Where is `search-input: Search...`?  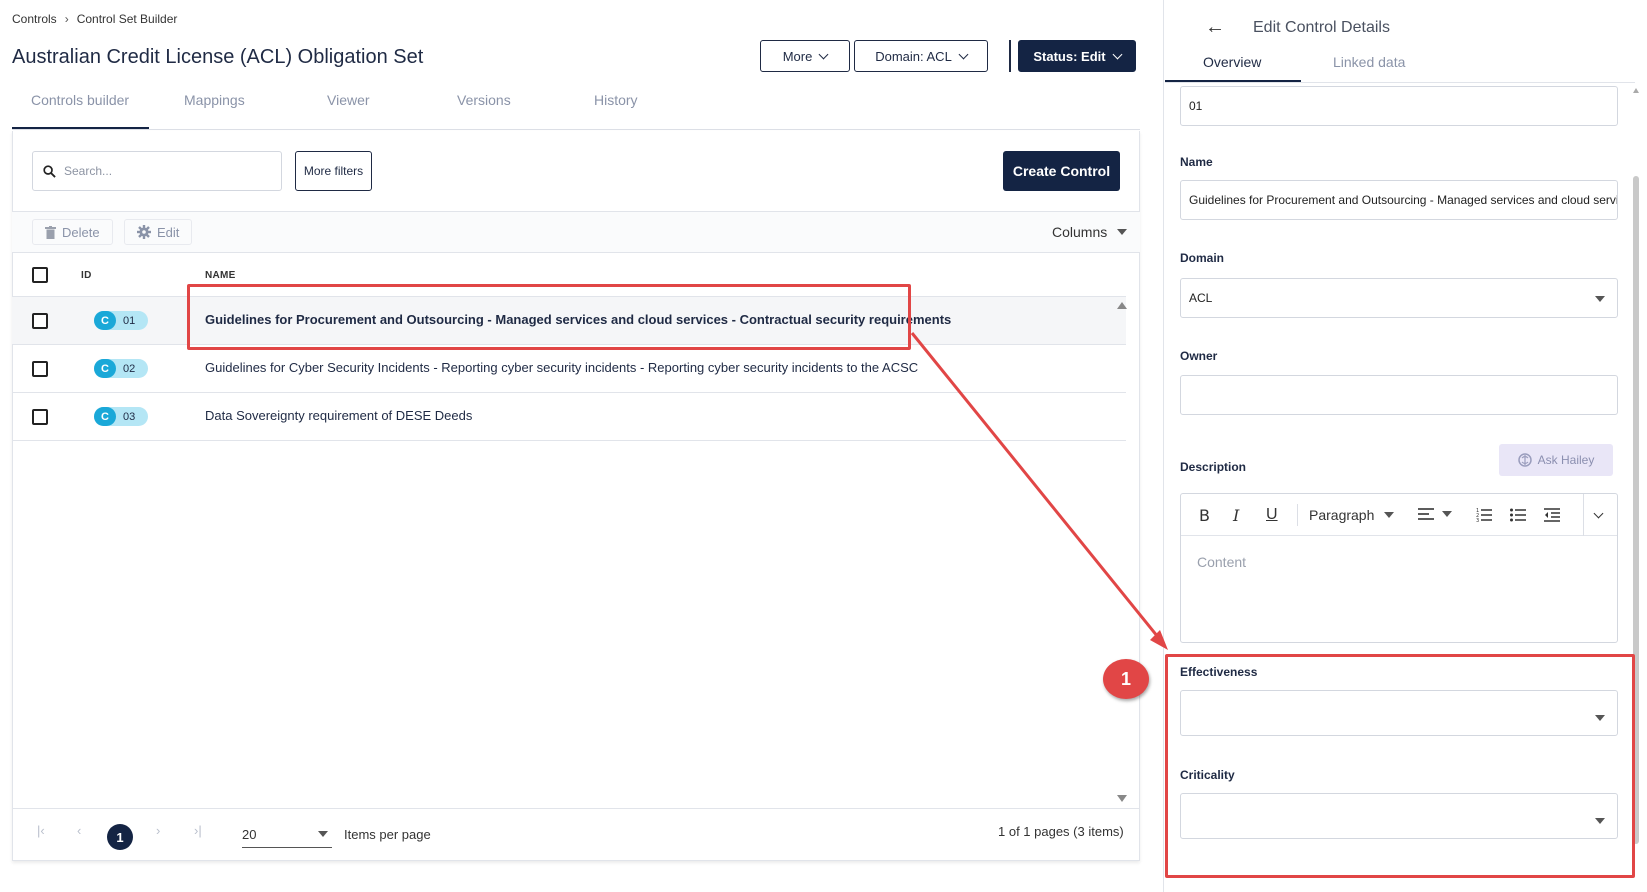
search-input: Search... is located at coordinates (157, 171).